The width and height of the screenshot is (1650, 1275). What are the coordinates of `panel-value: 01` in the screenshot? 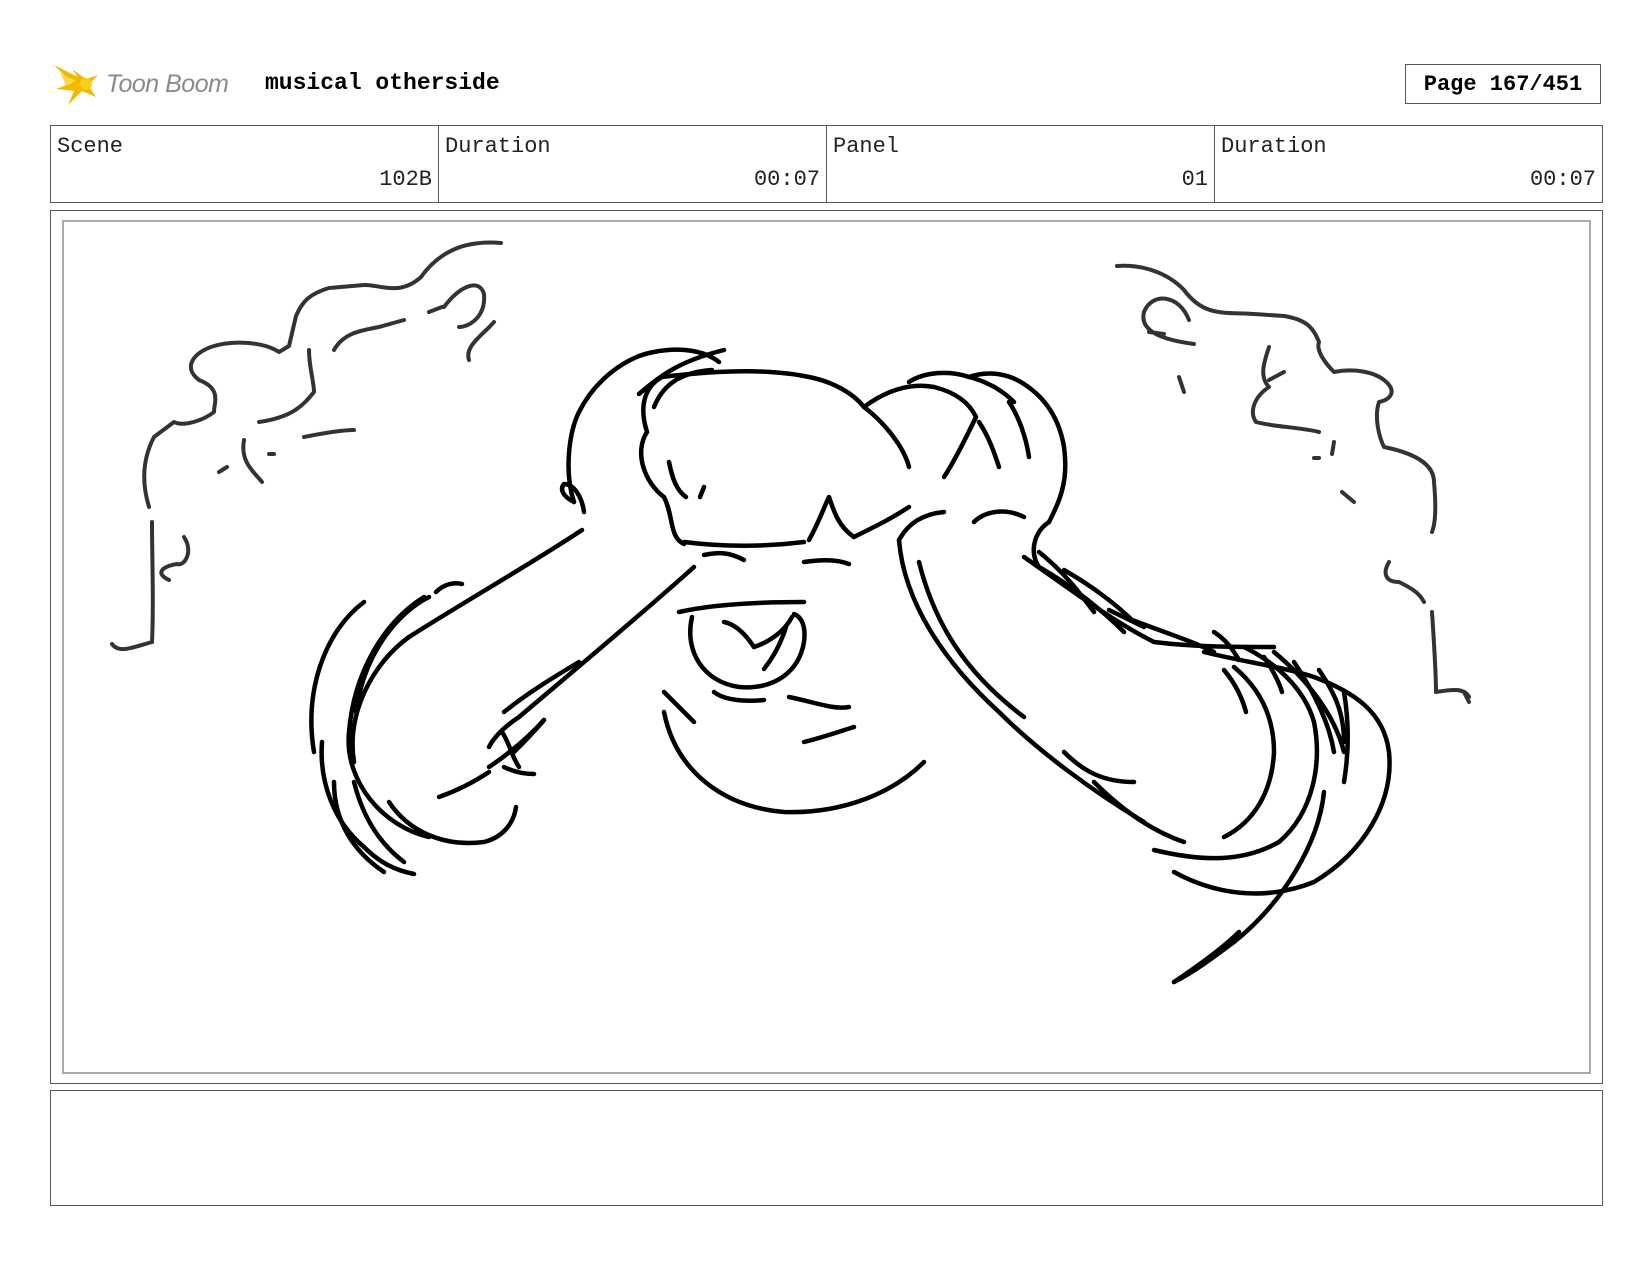 It's located at (1194, 179).